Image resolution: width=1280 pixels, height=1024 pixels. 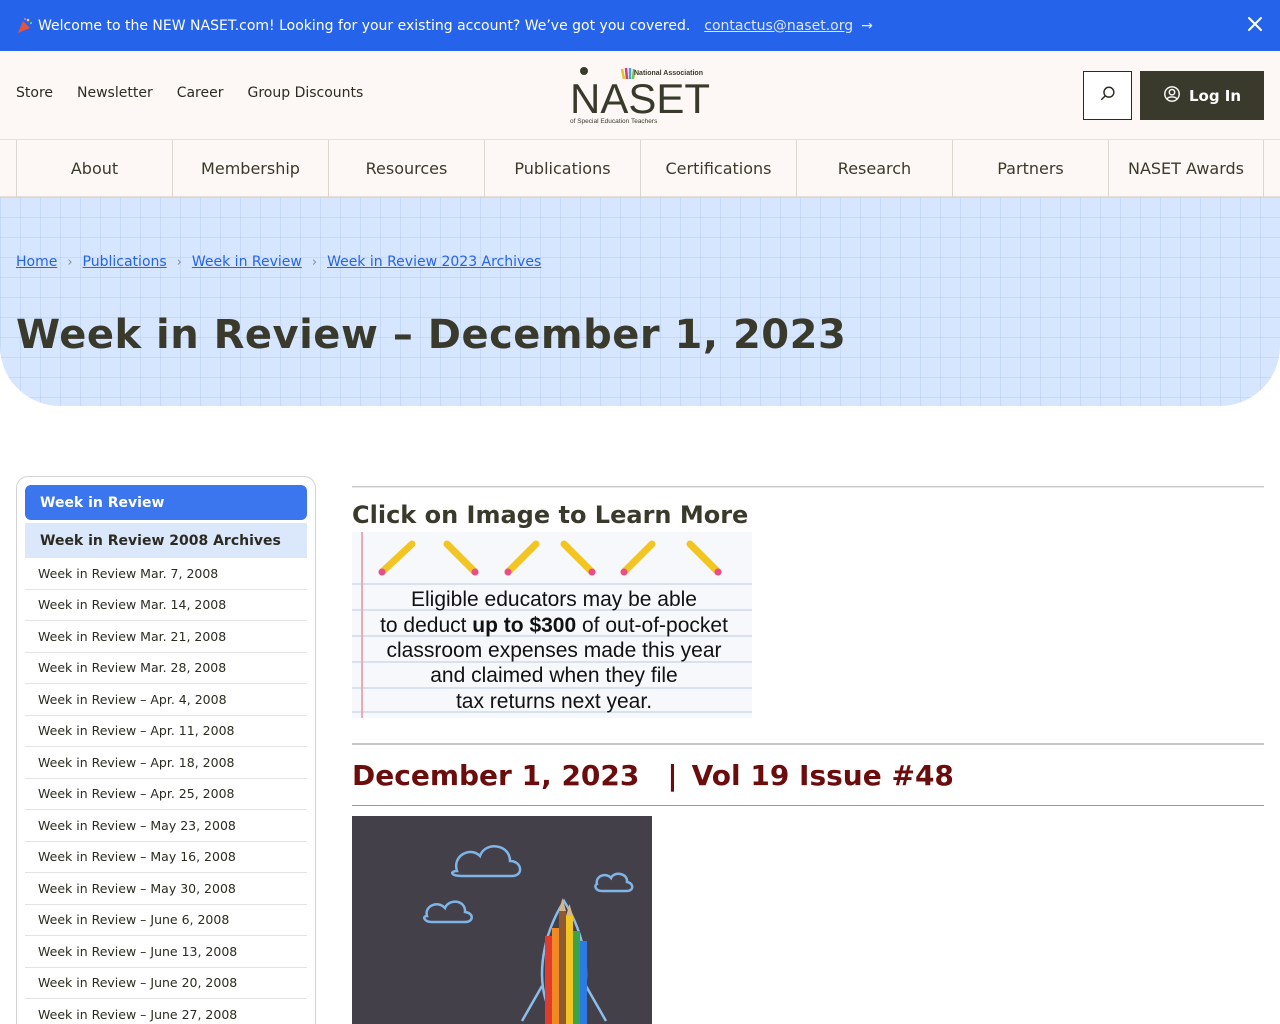 What do you see at coordinates (1030, 168) in the screenshot?
I see `nav-item-partners: Partners` at bounding box center [1030, 168].